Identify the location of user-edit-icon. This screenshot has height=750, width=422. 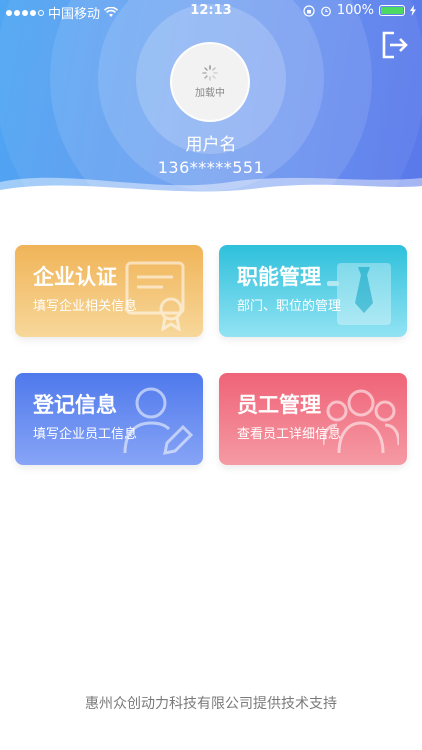
(158, 421).